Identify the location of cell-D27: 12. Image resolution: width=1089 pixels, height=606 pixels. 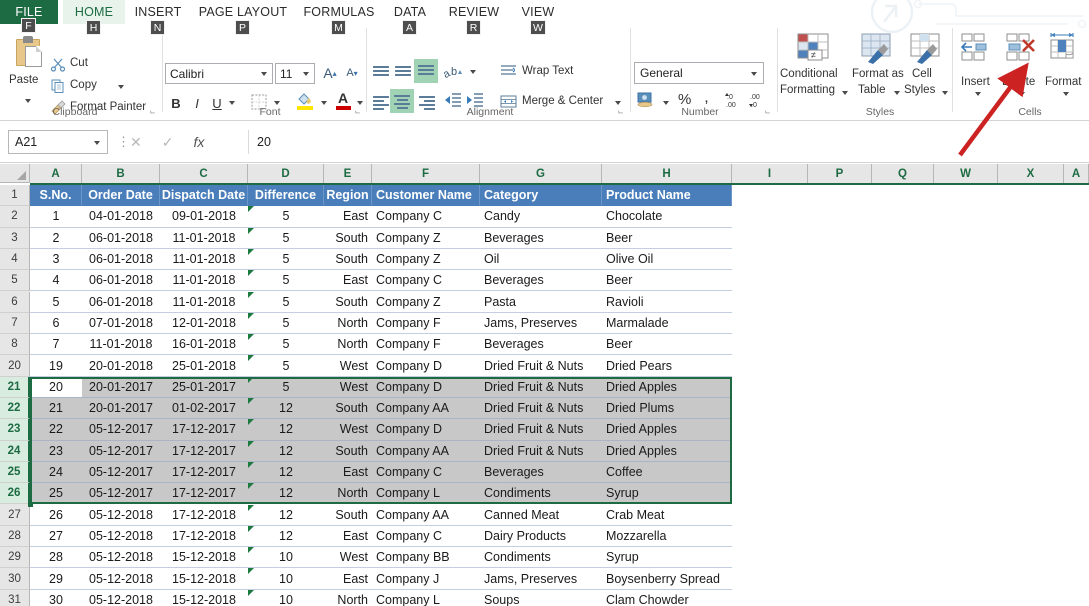
(286, 515).